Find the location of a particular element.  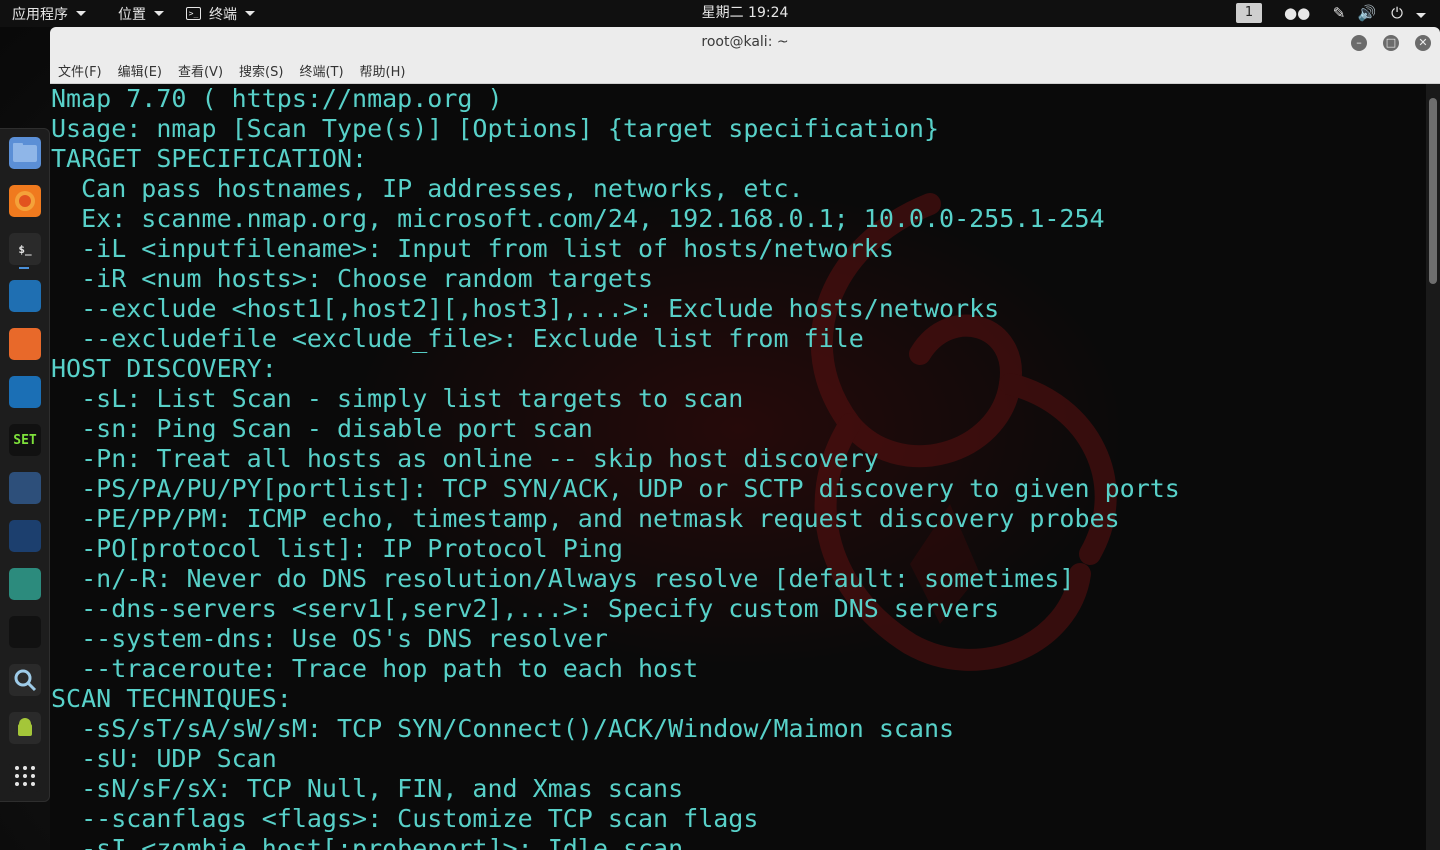

menu-search: 搜索(S) is located at coordinates (261, 70).